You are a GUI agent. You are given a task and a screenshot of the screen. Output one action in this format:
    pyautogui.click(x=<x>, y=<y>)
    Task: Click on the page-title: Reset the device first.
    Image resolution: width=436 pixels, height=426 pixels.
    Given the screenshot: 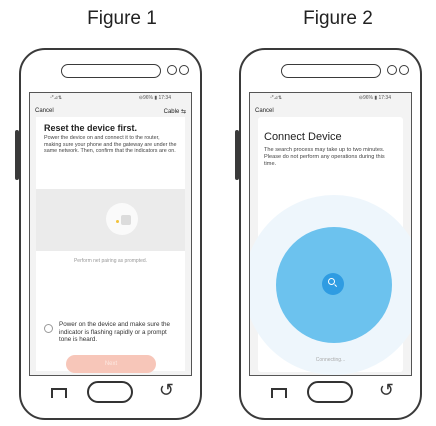 What is the action you would take?
    pyautogui.click(x=91, y=128)
    